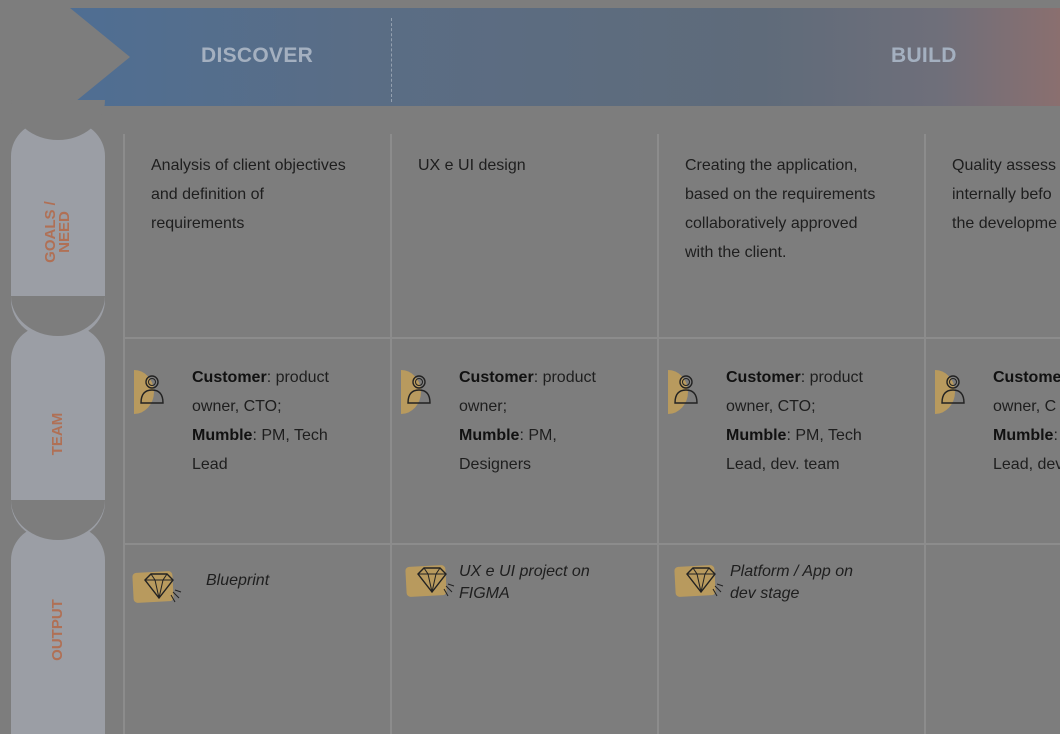 This screenshot has height=734, width=1060. I want to click on output-cell-3: Platform / App on dev stage, so click(792, 582).